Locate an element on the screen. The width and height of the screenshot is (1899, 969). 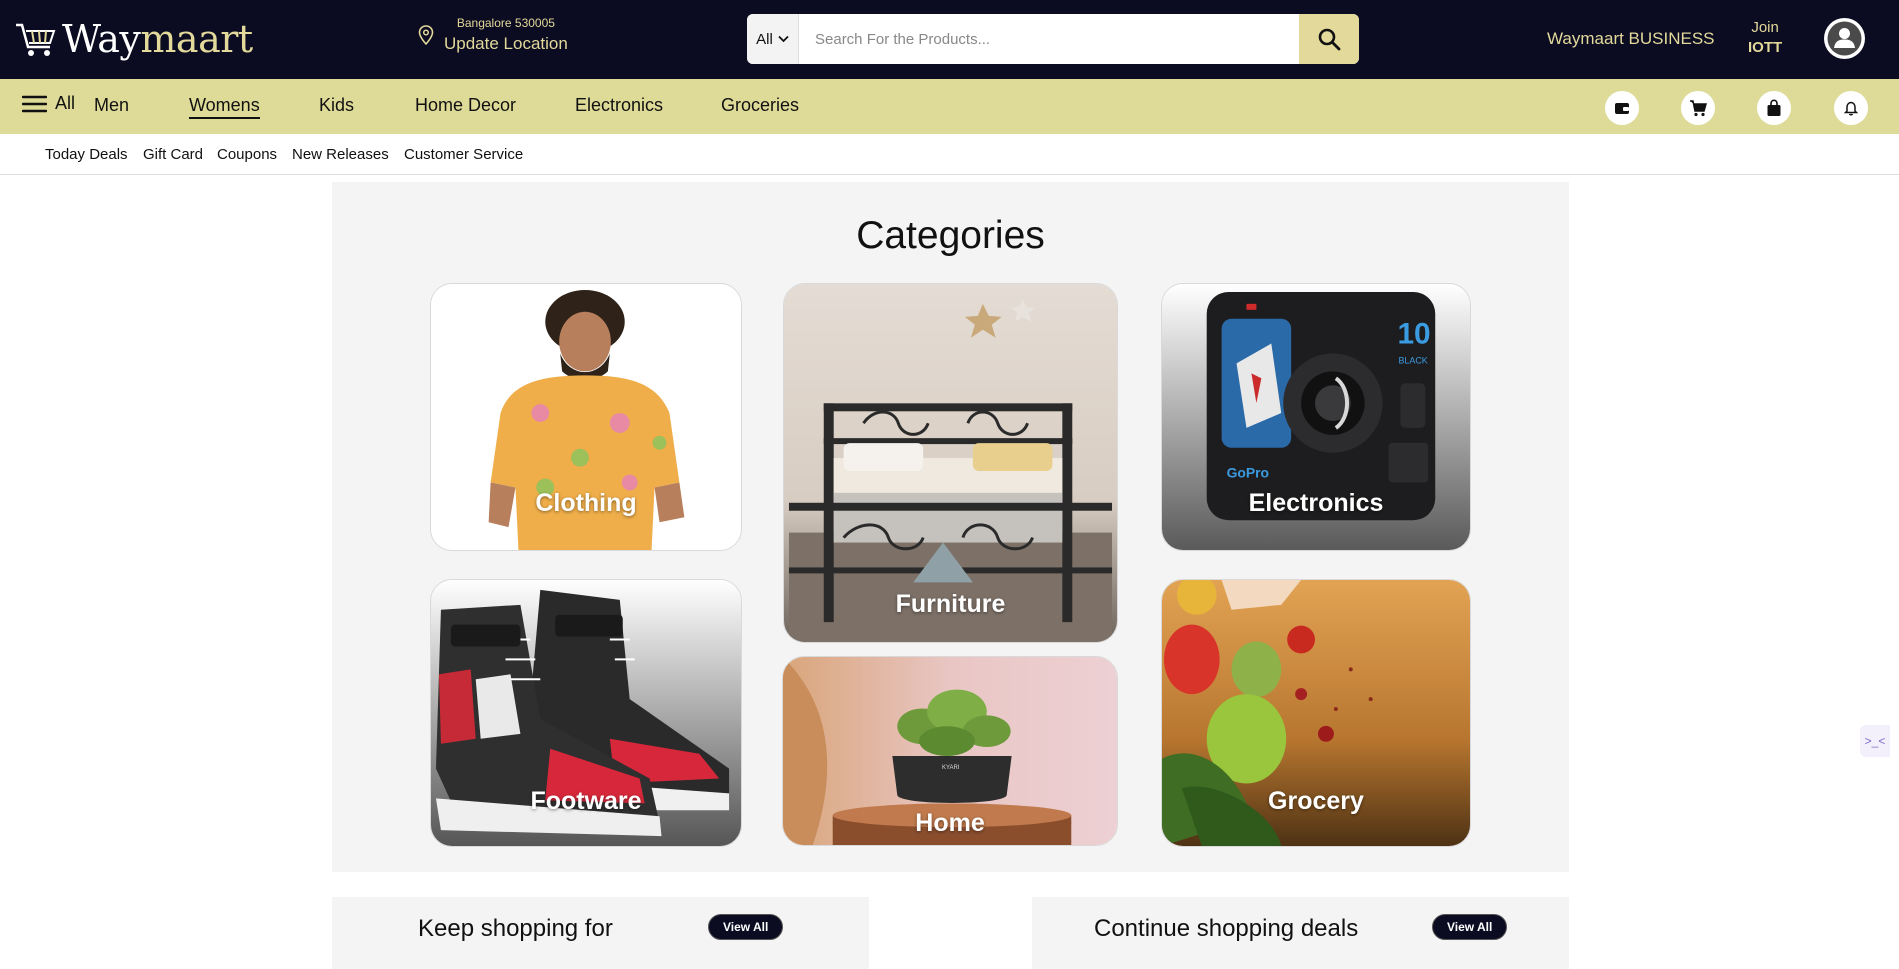
category-label-home: Home is located at coordinates (950, 823).